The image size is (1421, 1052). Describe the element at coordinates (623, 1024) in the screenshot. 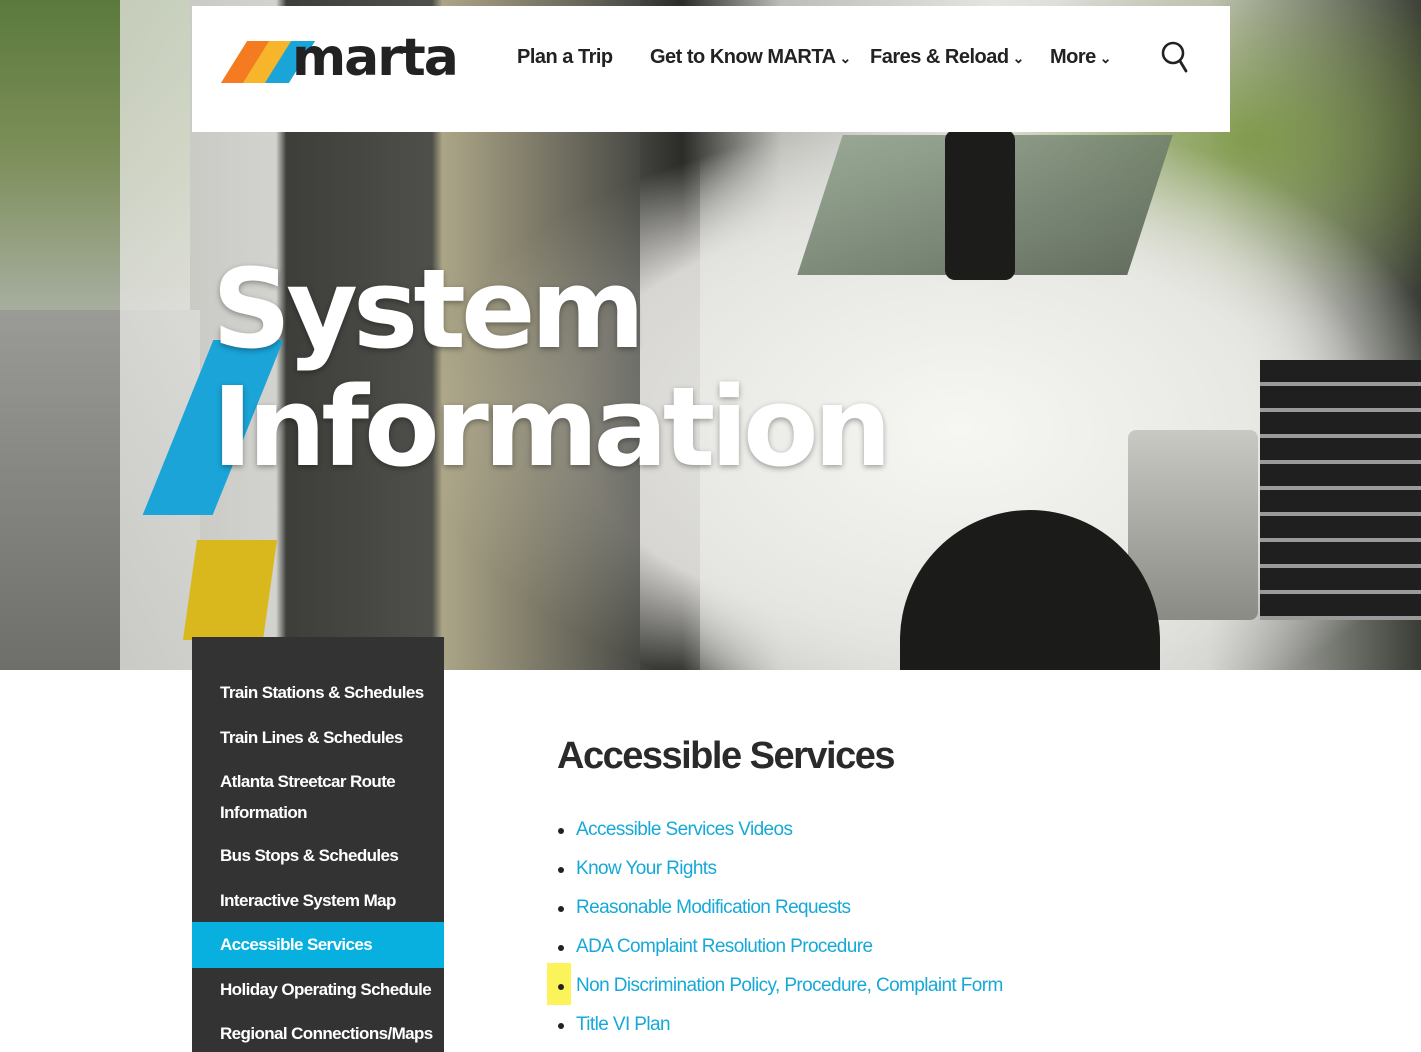

I see `link-label: Title VI Plan` at that location.